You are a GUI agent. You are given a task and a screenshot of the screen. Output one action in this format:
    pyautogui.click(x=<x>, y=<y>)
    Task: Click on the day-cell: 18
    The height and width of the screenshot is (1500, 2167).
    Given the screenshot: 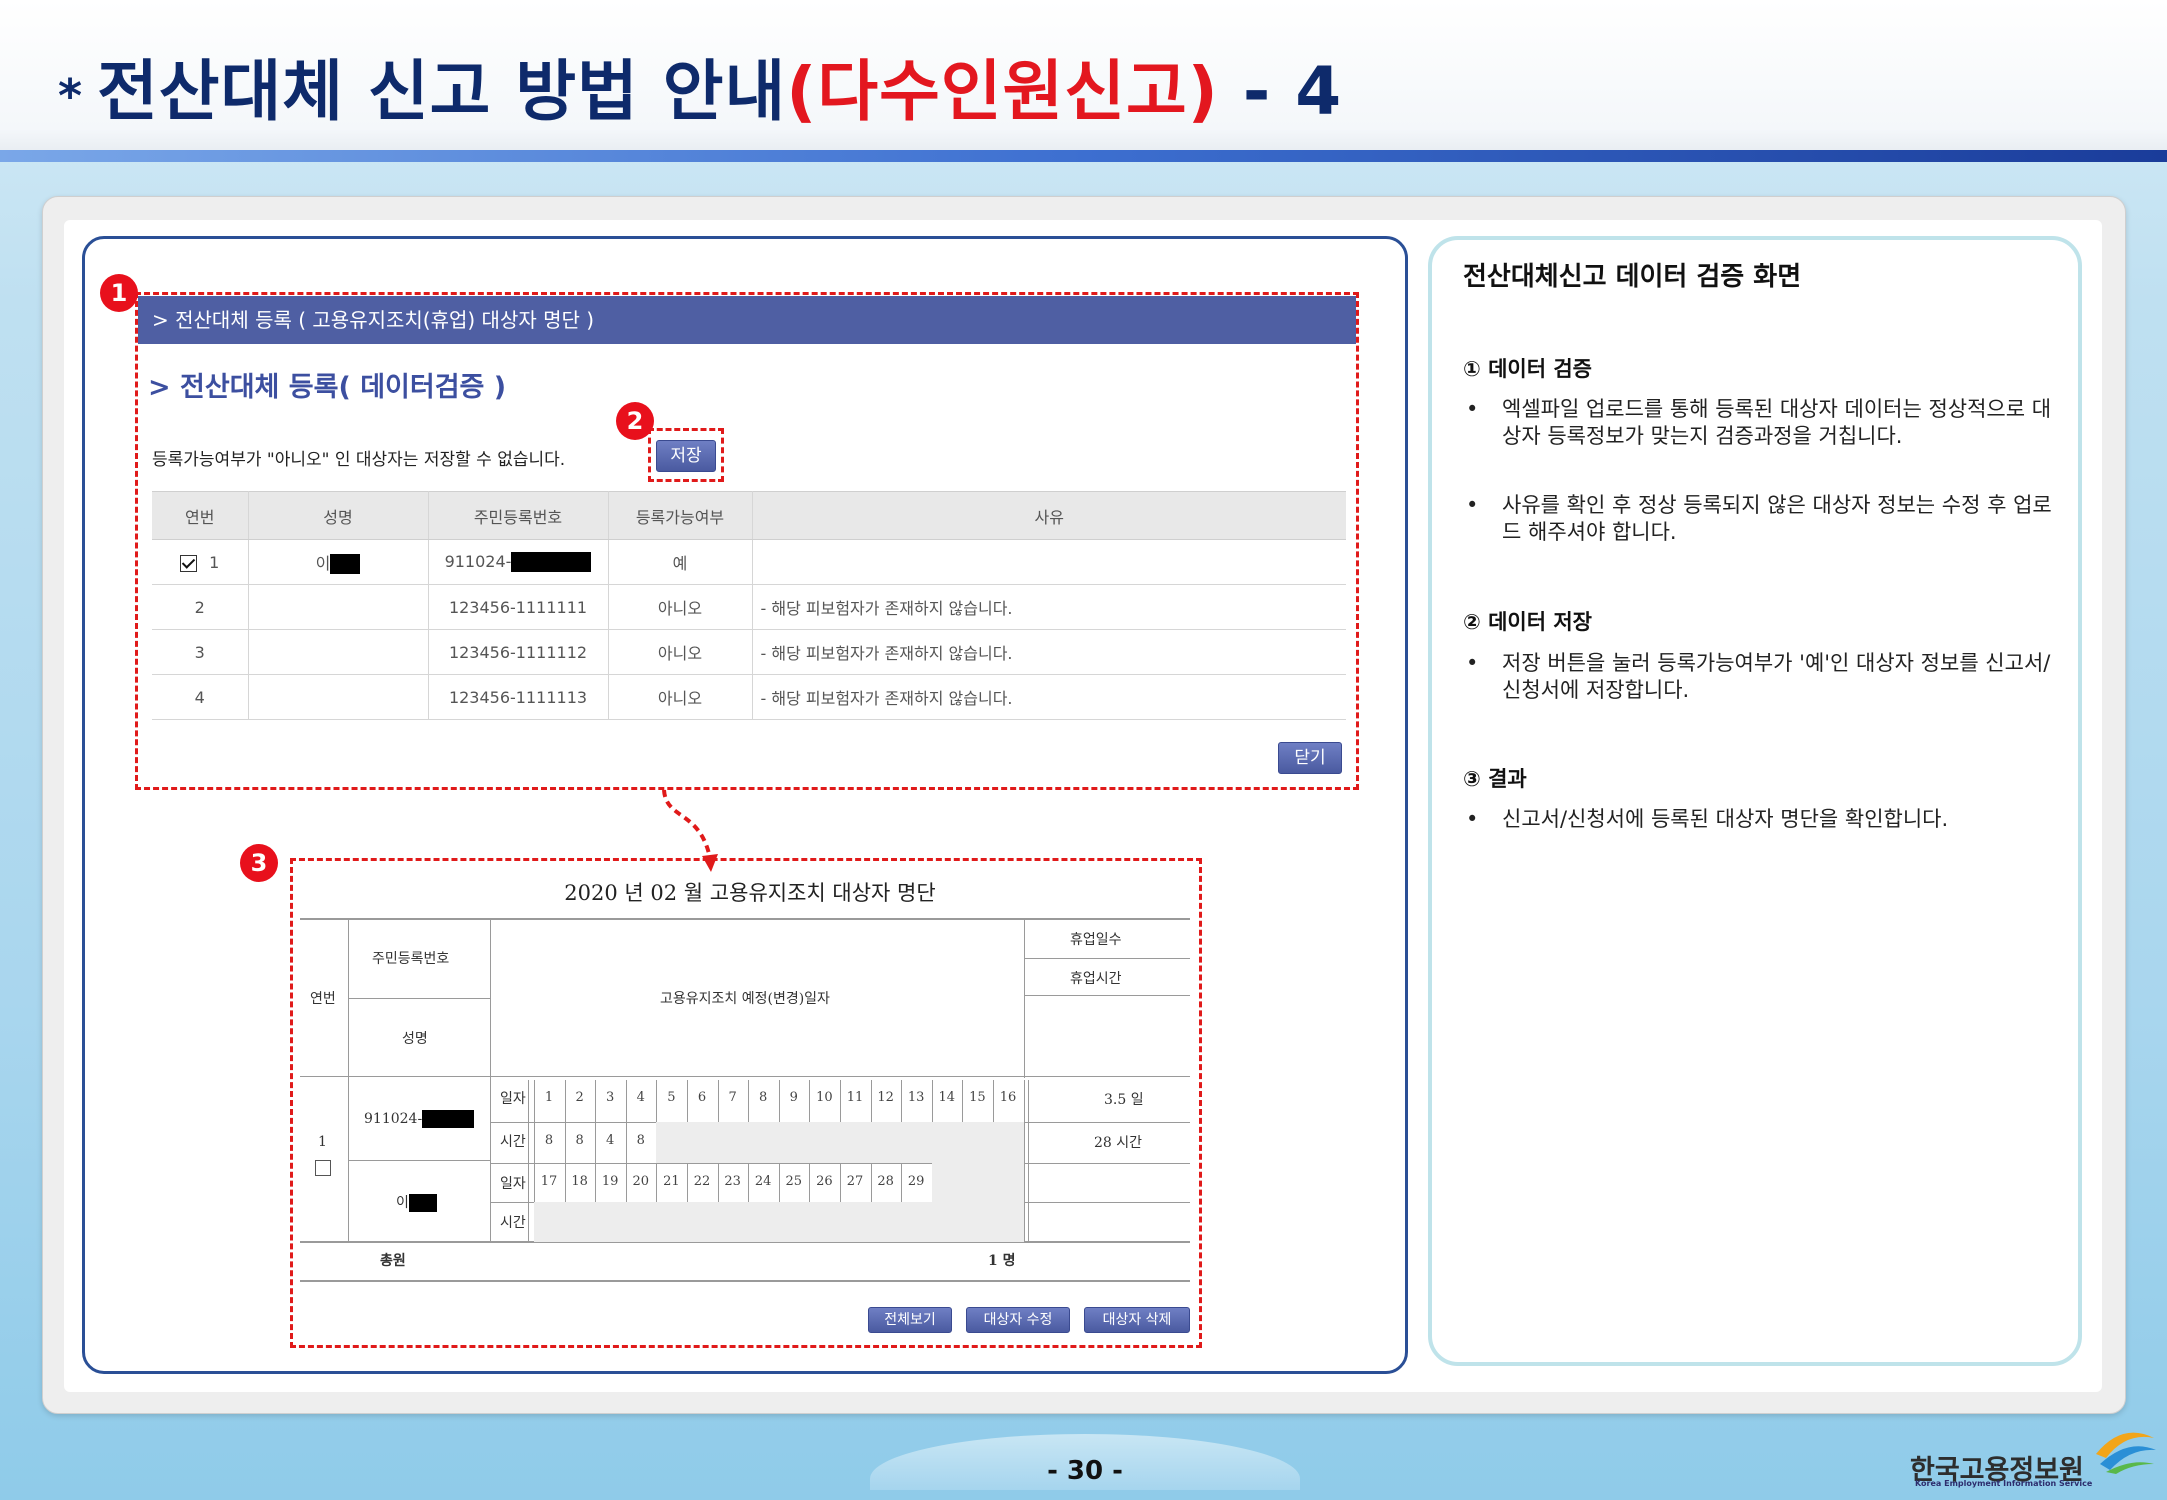 What is the action you would take?
    pyautogui.click(x=579, y=1181)
    